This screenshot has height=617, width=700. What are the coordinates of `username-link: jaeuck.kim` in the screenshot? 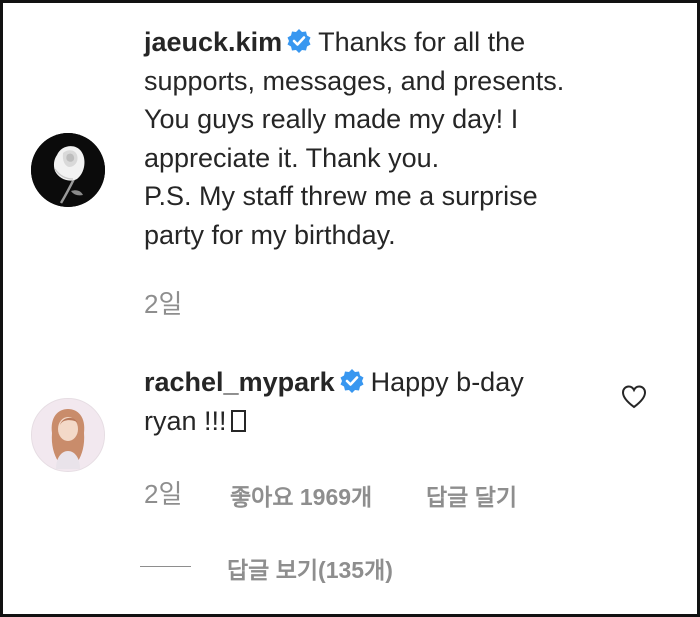 It's located at (213, 42).